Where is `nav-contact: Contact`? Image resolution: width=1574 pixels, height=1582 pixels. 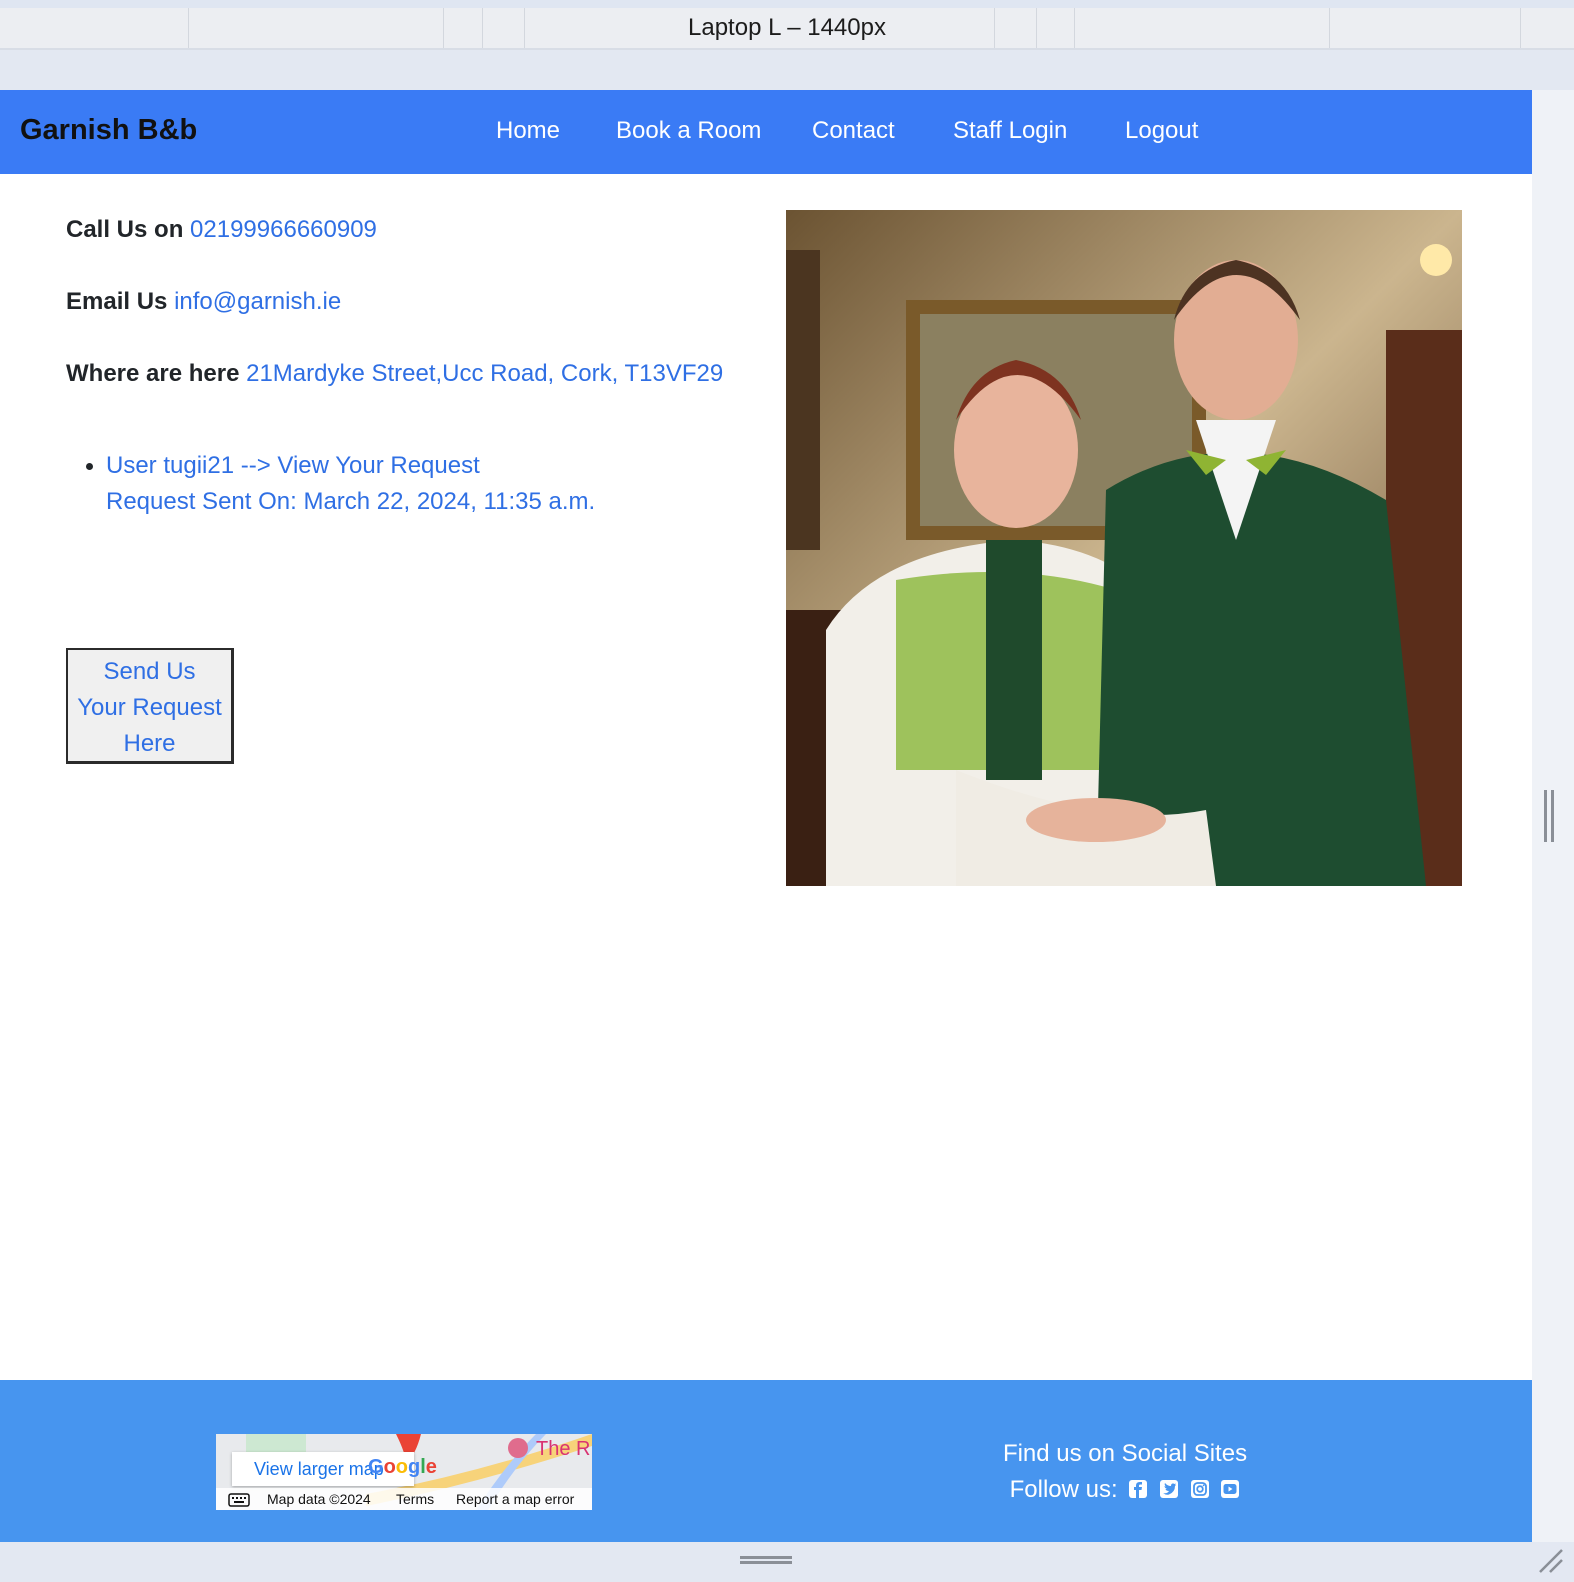
nav-contact: Contact is located at coordinates (853, 131).